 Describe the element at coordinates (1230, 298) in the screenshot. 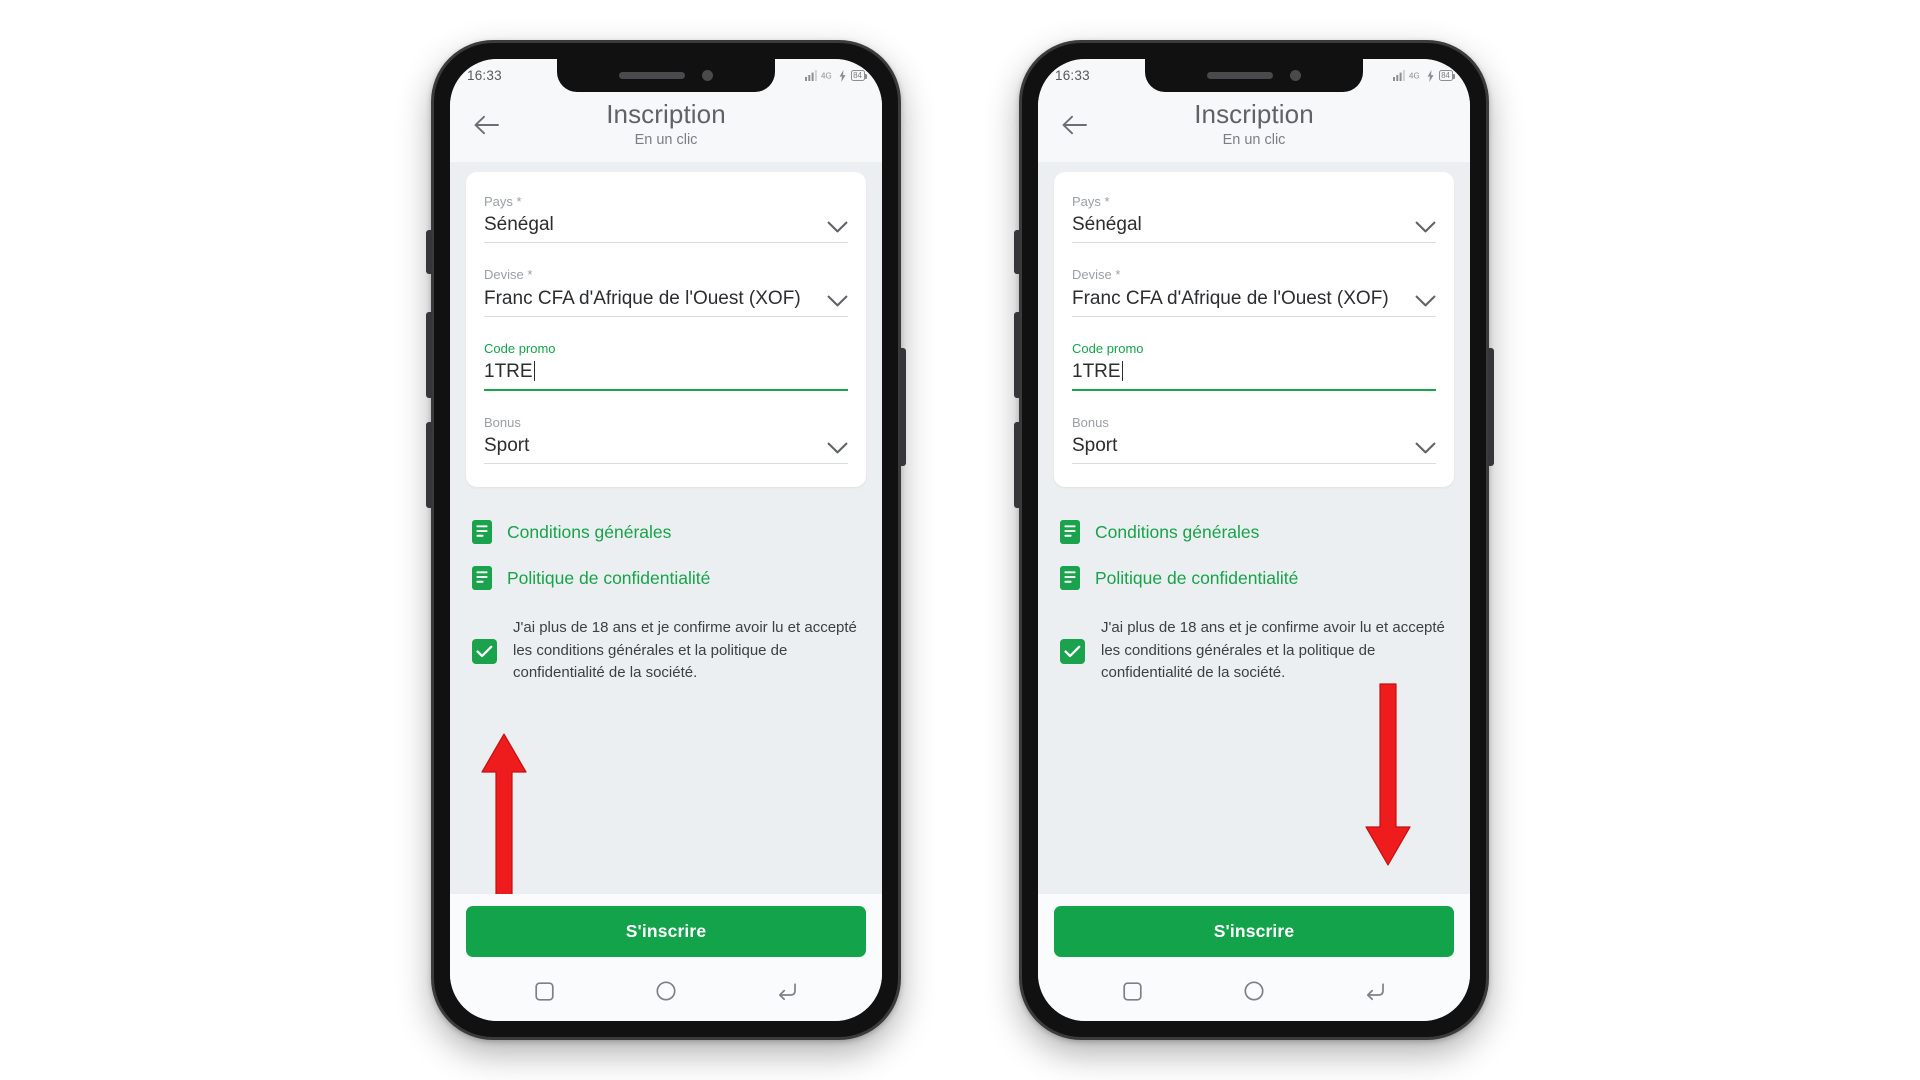

I see `field-devise-value: Franc CFA d'Afrique de l'Ouest (XOF)` at that location.